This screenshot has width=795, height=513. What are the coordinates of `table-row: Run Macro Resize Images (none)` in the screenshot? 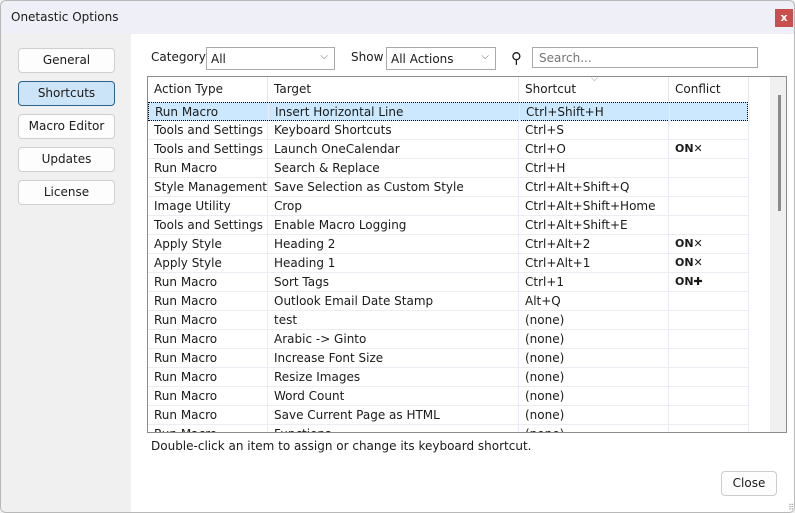 It's located at (448, 377).